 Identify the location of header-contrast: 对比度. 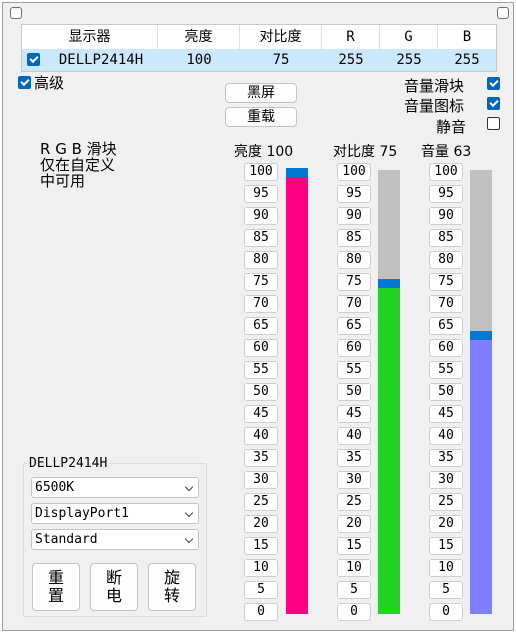
(281, 37).